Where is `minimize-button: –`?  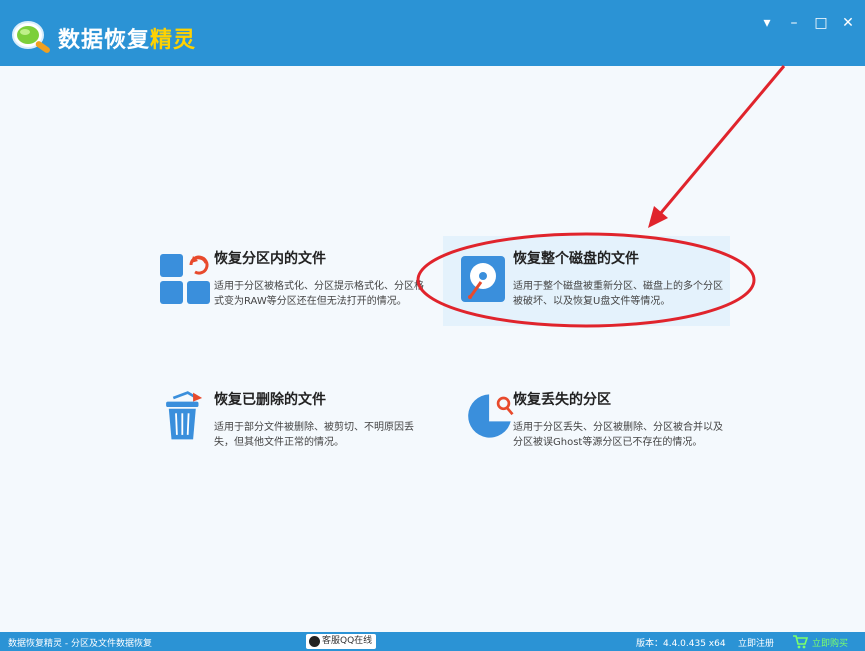 minimize-button: – is located at coordinates (794, 23).